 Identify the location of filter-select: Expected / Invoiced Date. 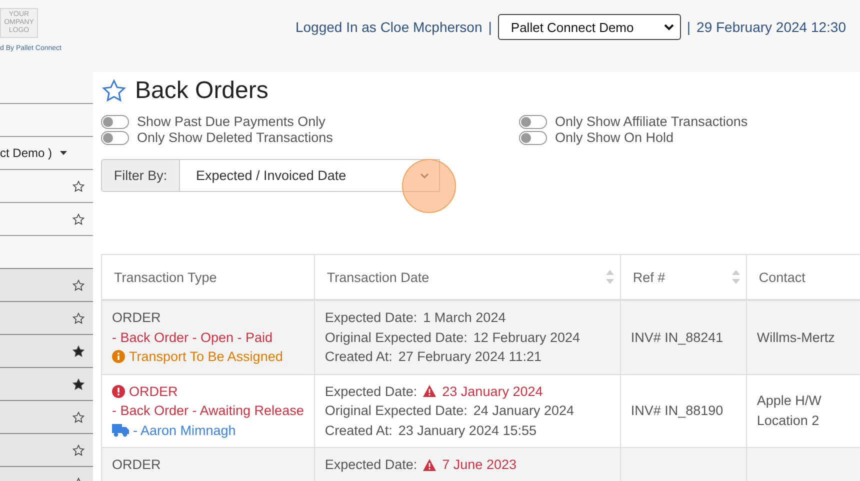
(310, 175).